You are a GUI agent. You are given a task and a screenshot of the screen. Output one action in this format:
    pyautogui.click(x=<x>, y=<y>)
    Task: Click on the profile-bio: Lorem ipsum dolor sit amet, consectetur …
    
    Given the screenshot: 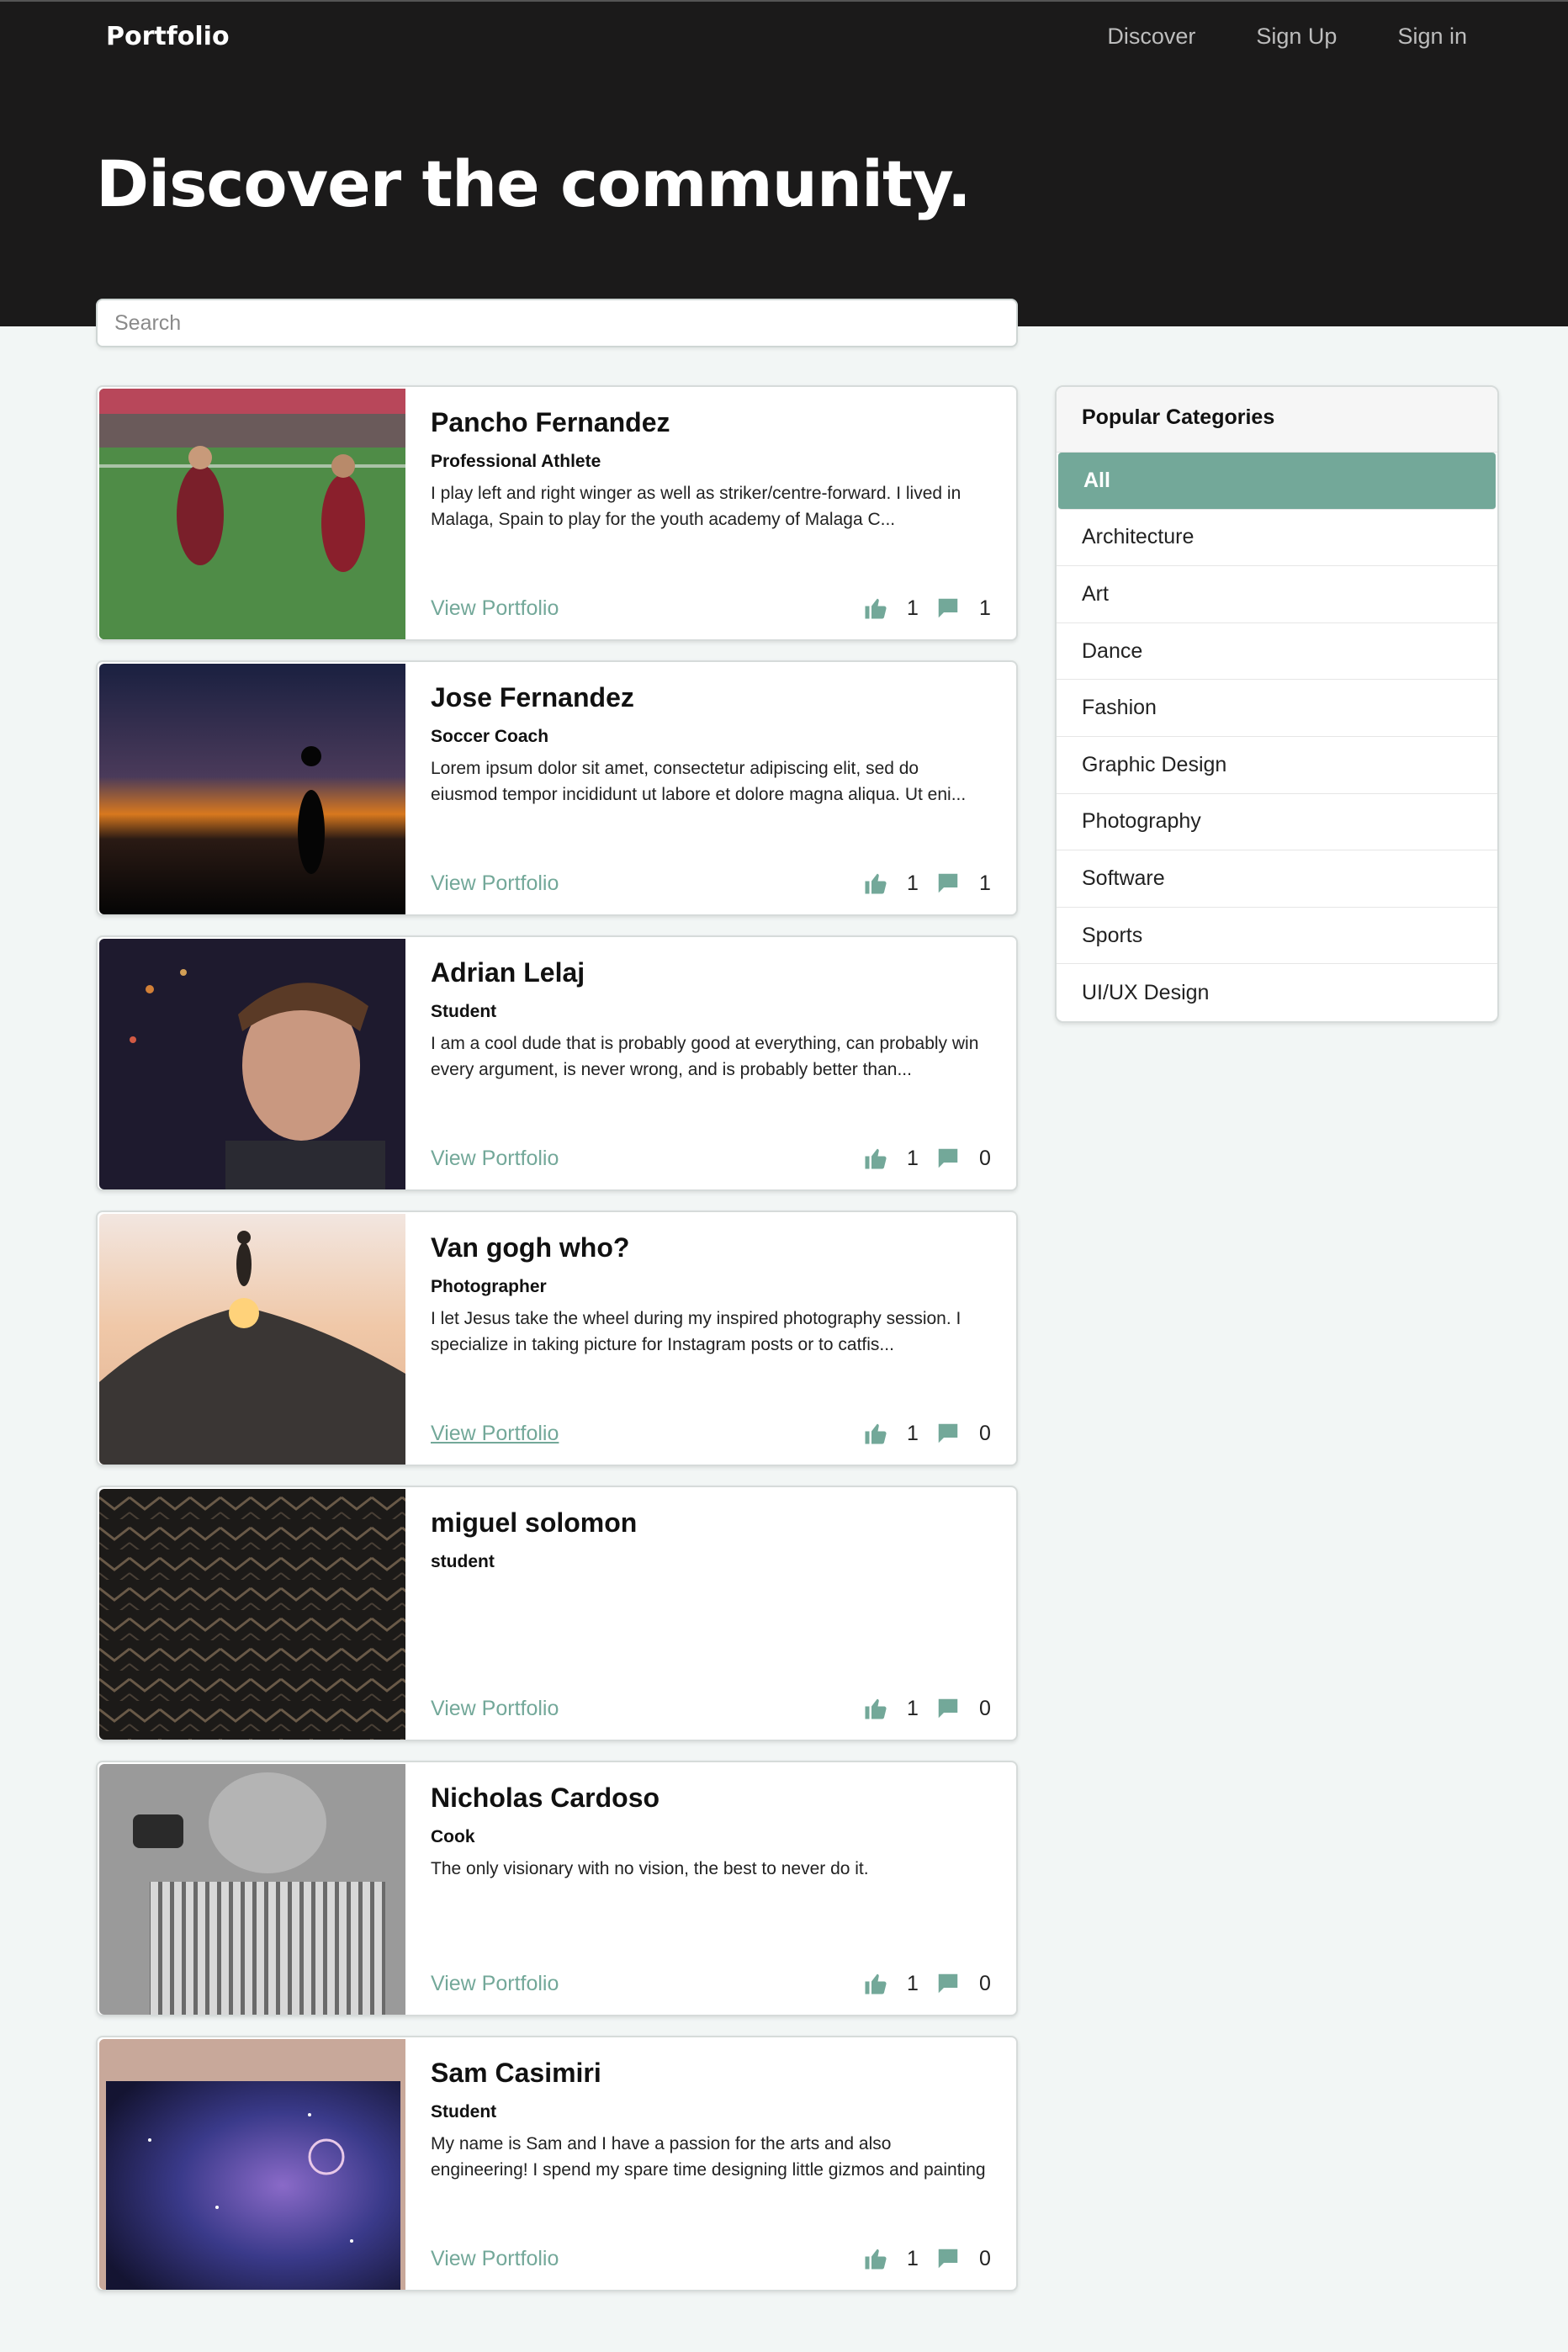 What is the action you would take?
    pyautogui.click(x=699, y=781)
    